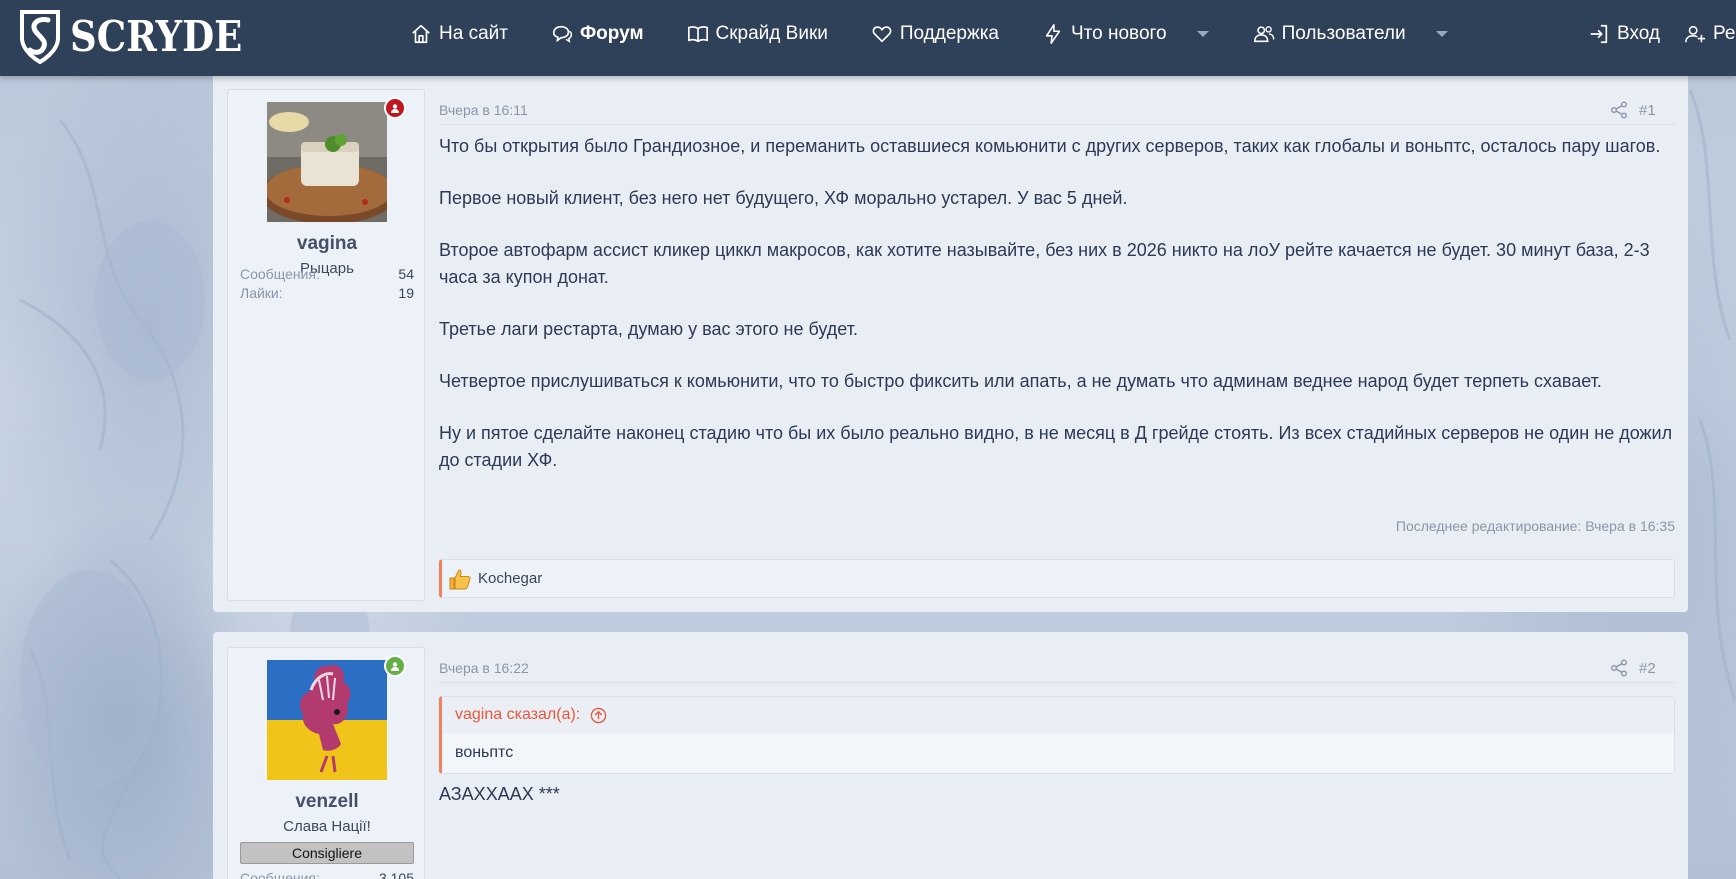 Image resolution: width=1736 pixels, height=879 pixels. Describe the element at coordinates (326, 345) in the screenshot. I see `author-info: vagina Рыцарь Сообщения: 54 Лайки: 19` at that location.